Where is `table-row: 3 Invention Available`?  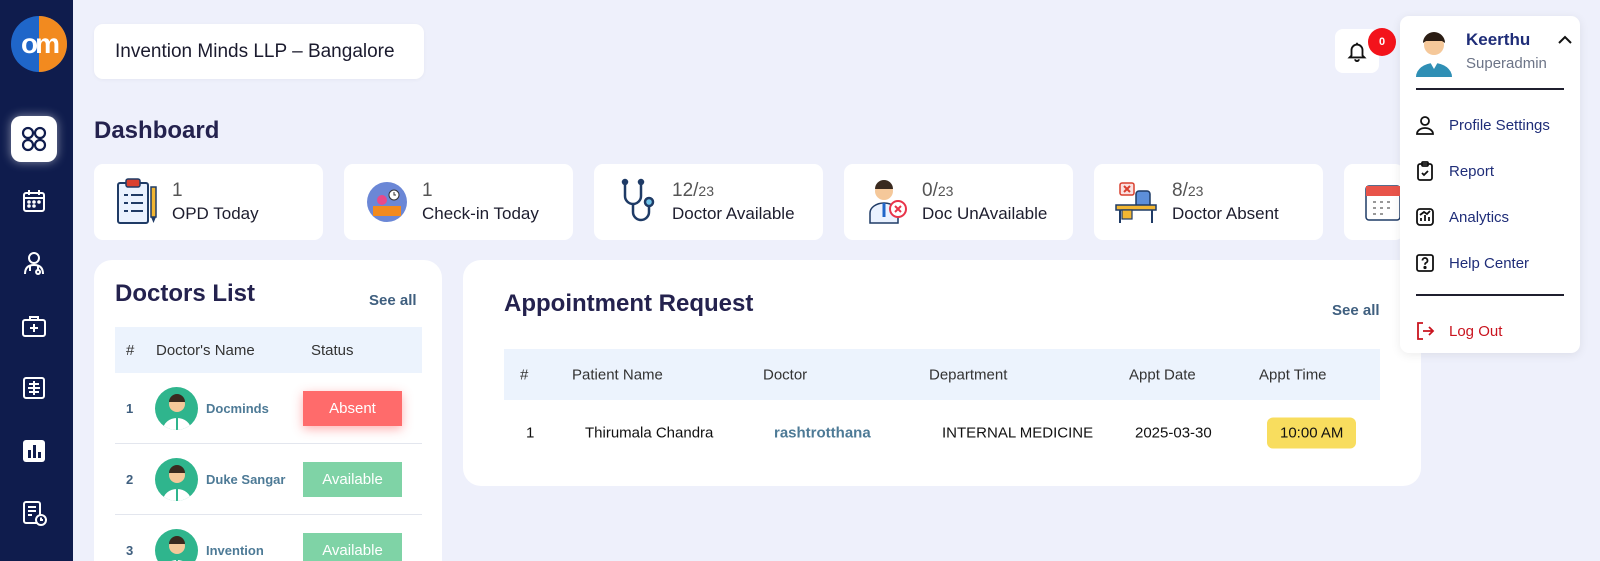 table-row: 3 Invention Available is located at coordinates (268, 538).